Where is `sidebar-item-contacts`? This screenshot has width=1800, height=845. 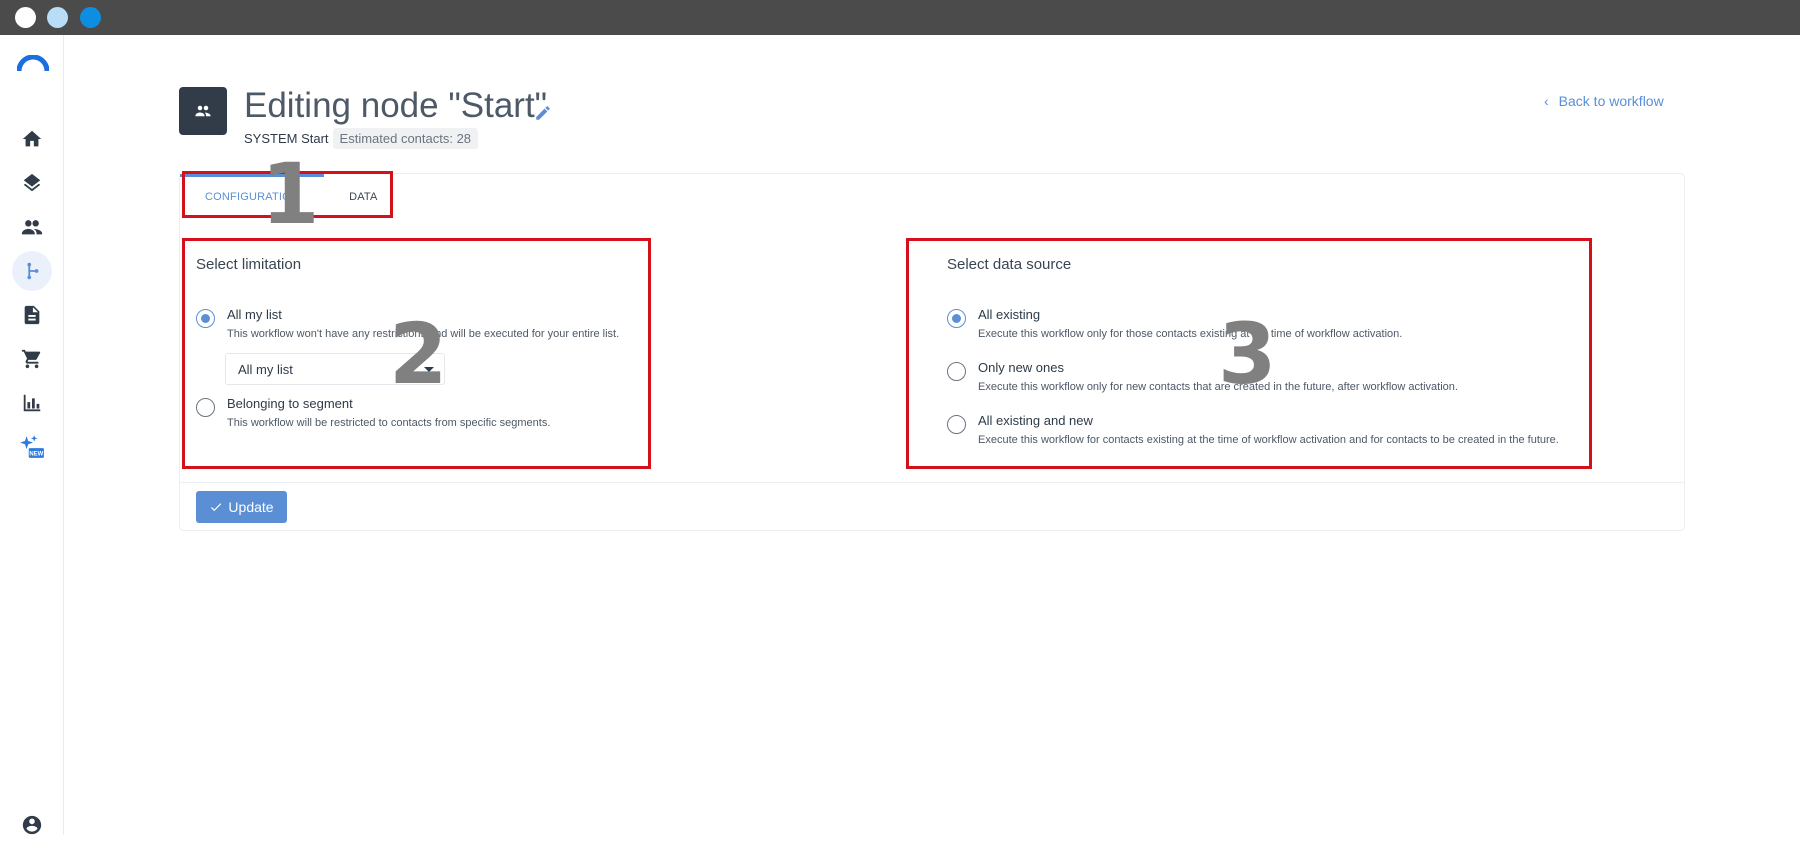 sidebar-item-contacts is located at coordinates (32, 227).